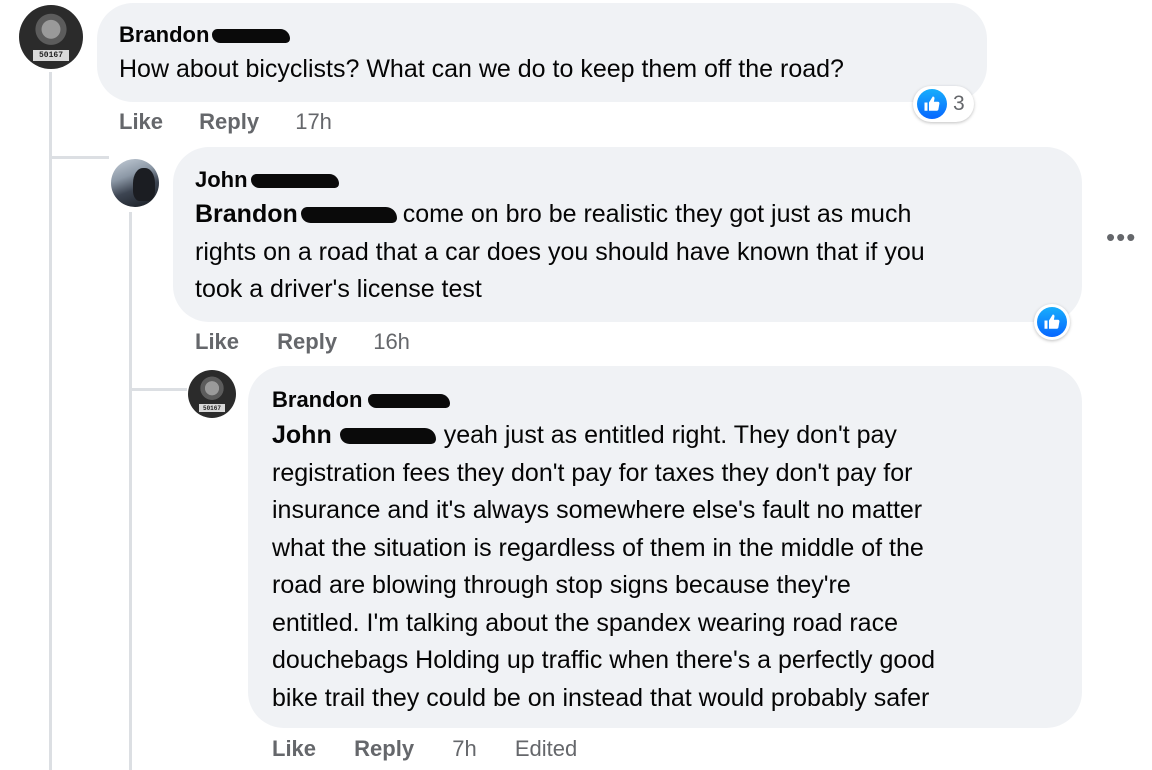  Describe the element at coordinates (1121, 237) in the screenshot. I see `more-options-icon: •••` at that location.